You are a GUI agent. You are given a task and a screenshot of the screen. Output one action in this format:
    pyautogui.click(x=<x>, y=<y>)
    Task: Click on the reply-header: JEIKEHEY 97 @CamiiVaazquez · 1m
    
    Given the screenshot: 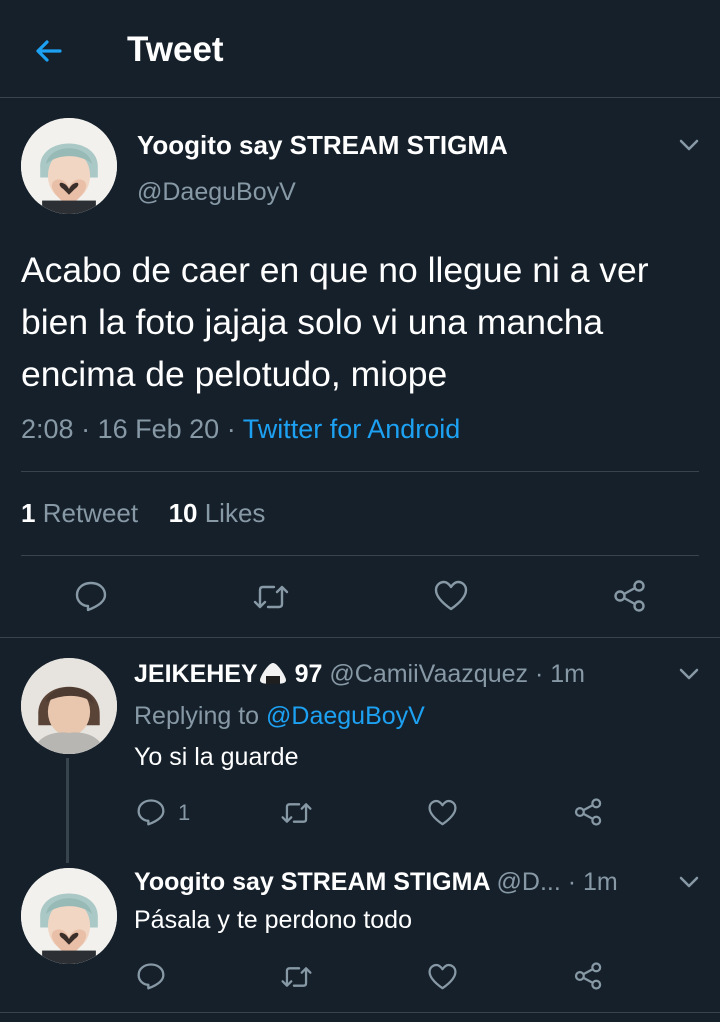 What is the action you would take?
    pyautogui.click(x=359, y=674)
    